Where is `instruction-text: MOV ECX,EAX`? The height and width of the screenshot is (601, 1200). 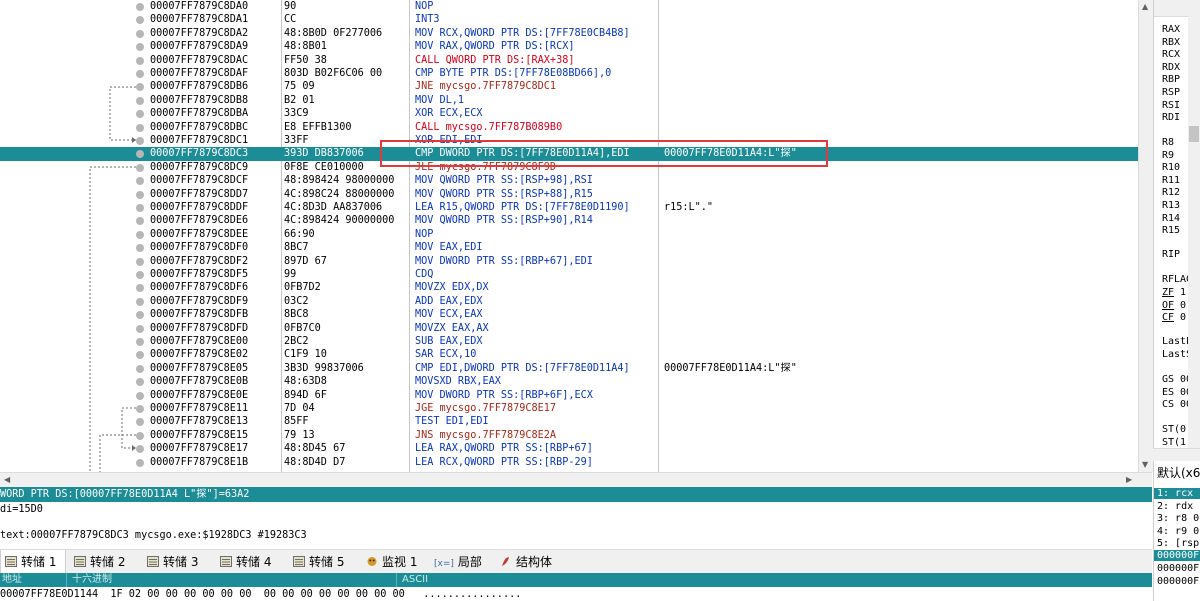
instruction-text: MOV ECX,EAX is located at coordinates (449, 315).